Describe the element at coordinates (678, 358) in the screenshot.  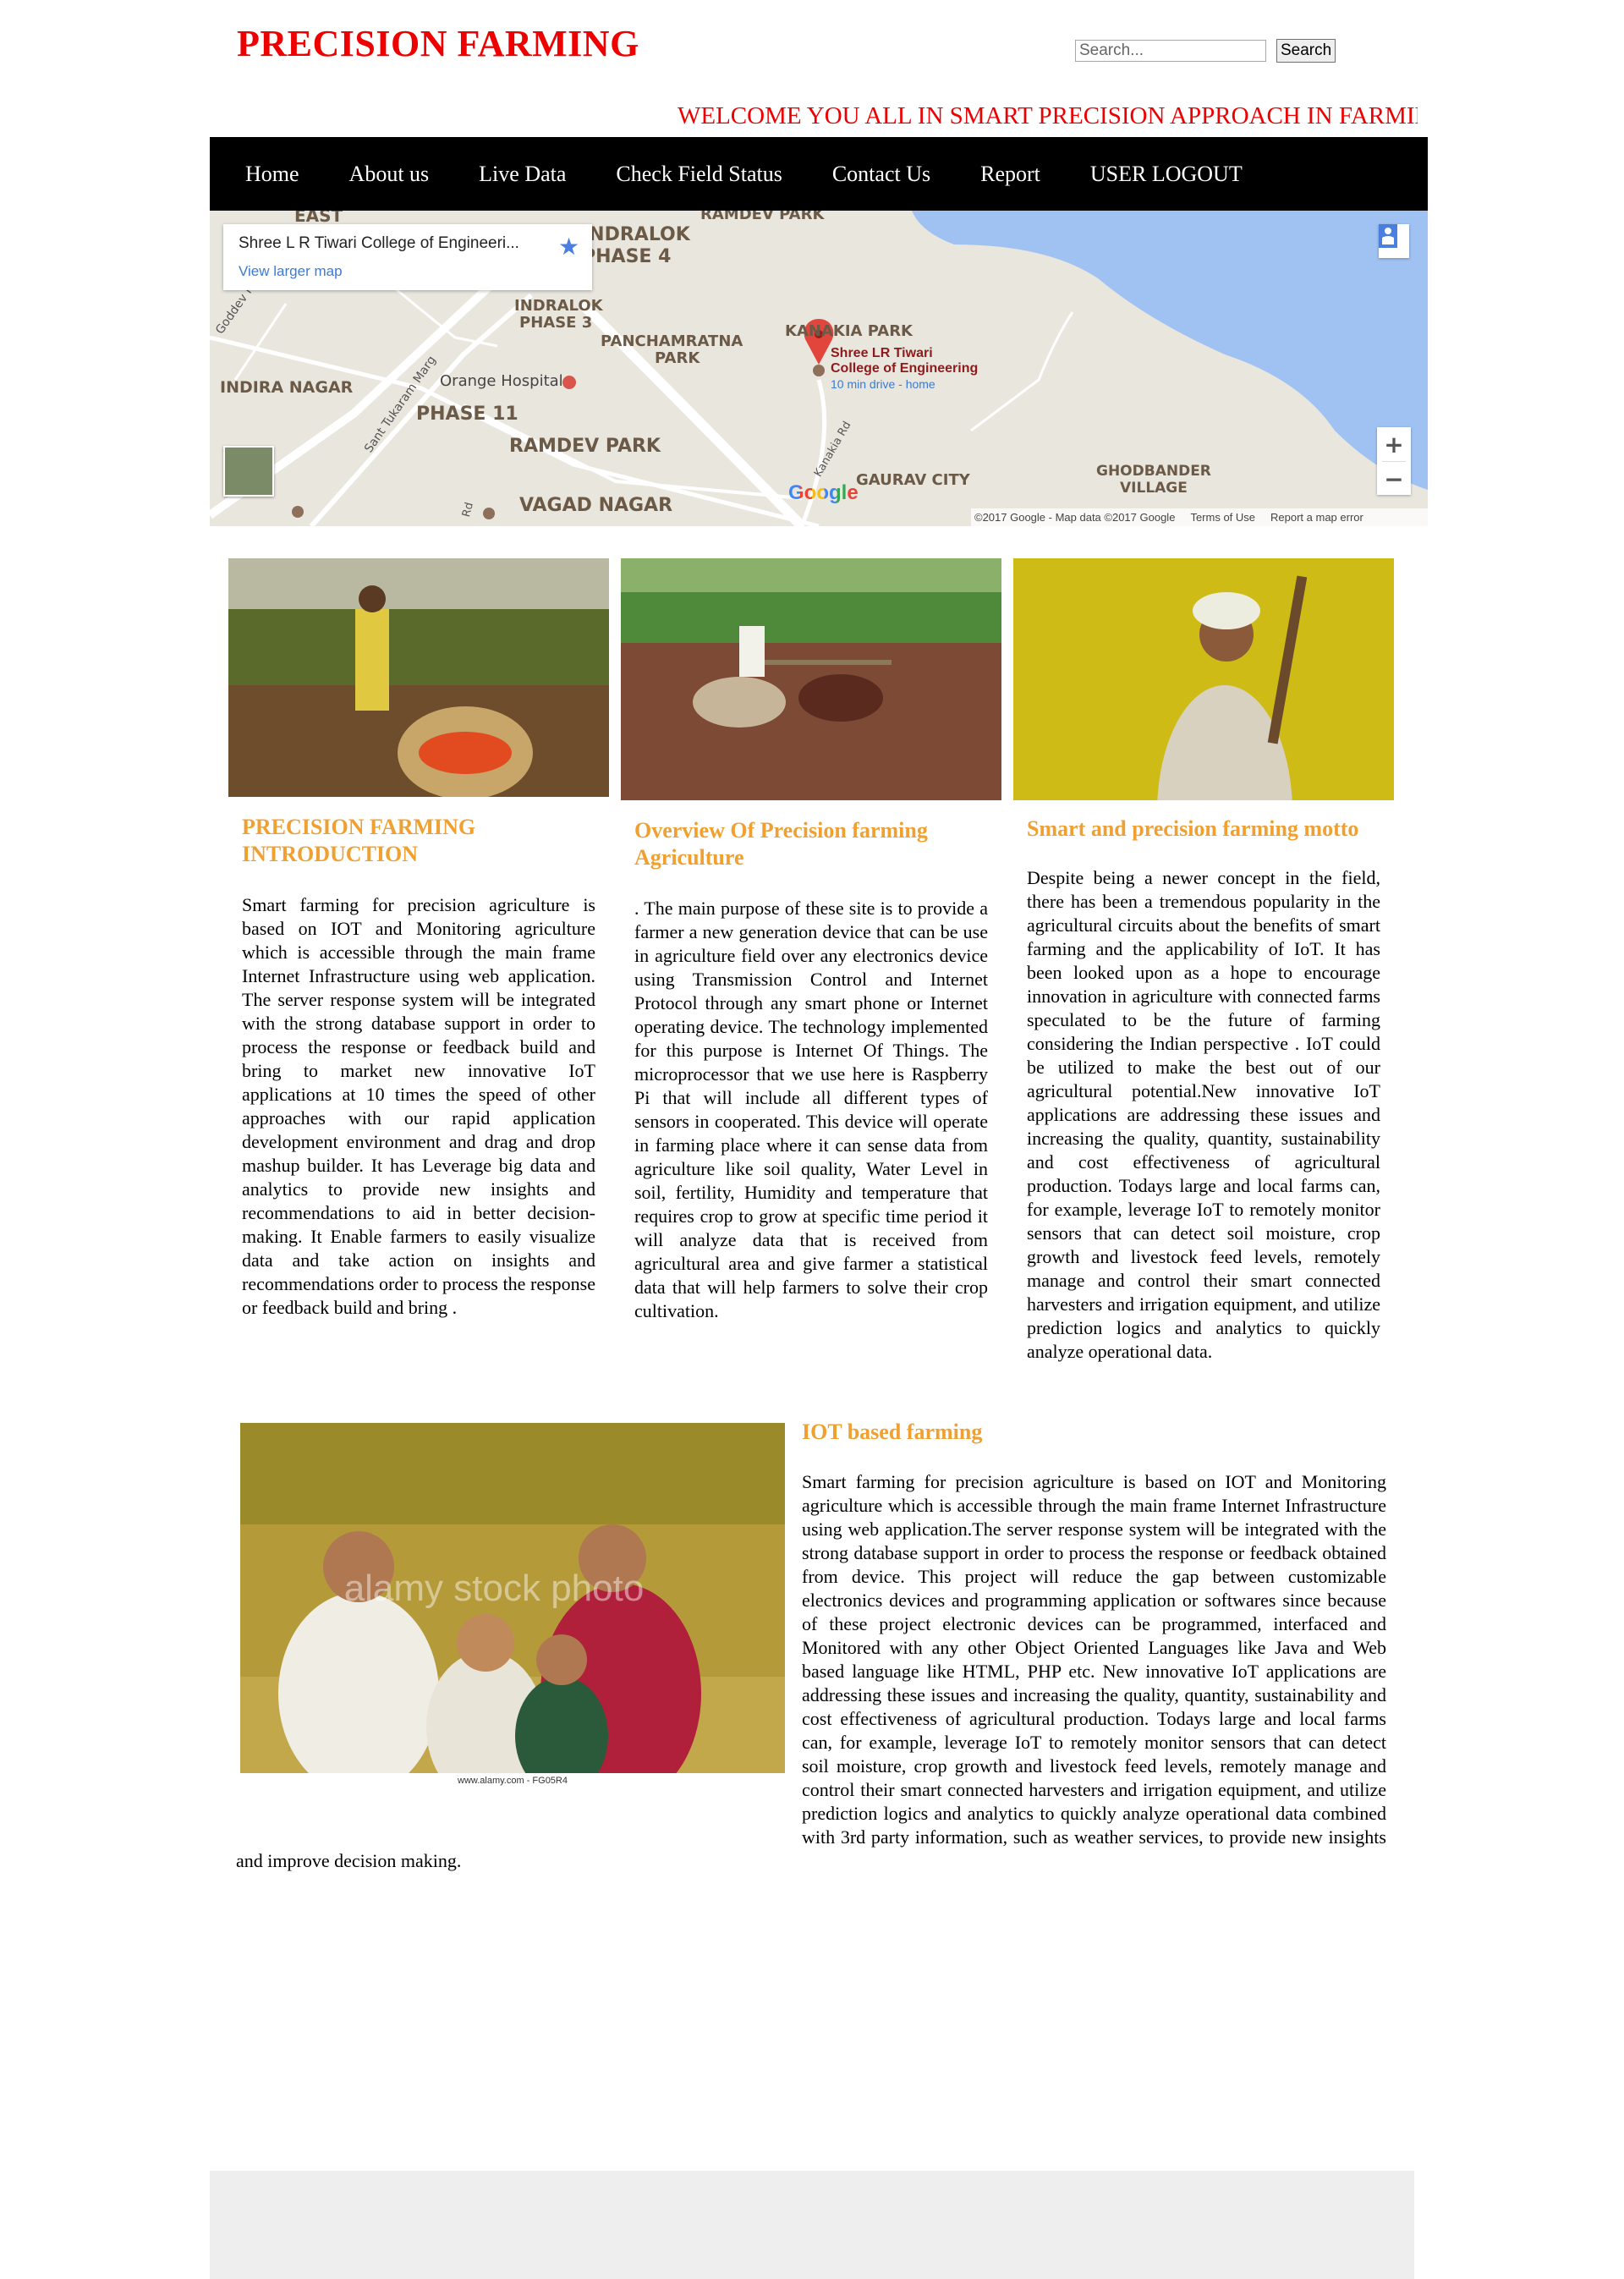
I see `map-label-panch-b: PARK` at that location.